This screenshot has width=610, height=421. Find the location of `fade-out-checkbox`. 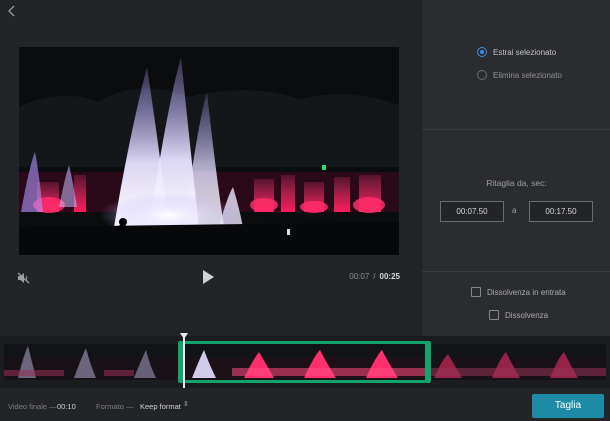

fade-out-checkbox is located at coordinates (494, 315).